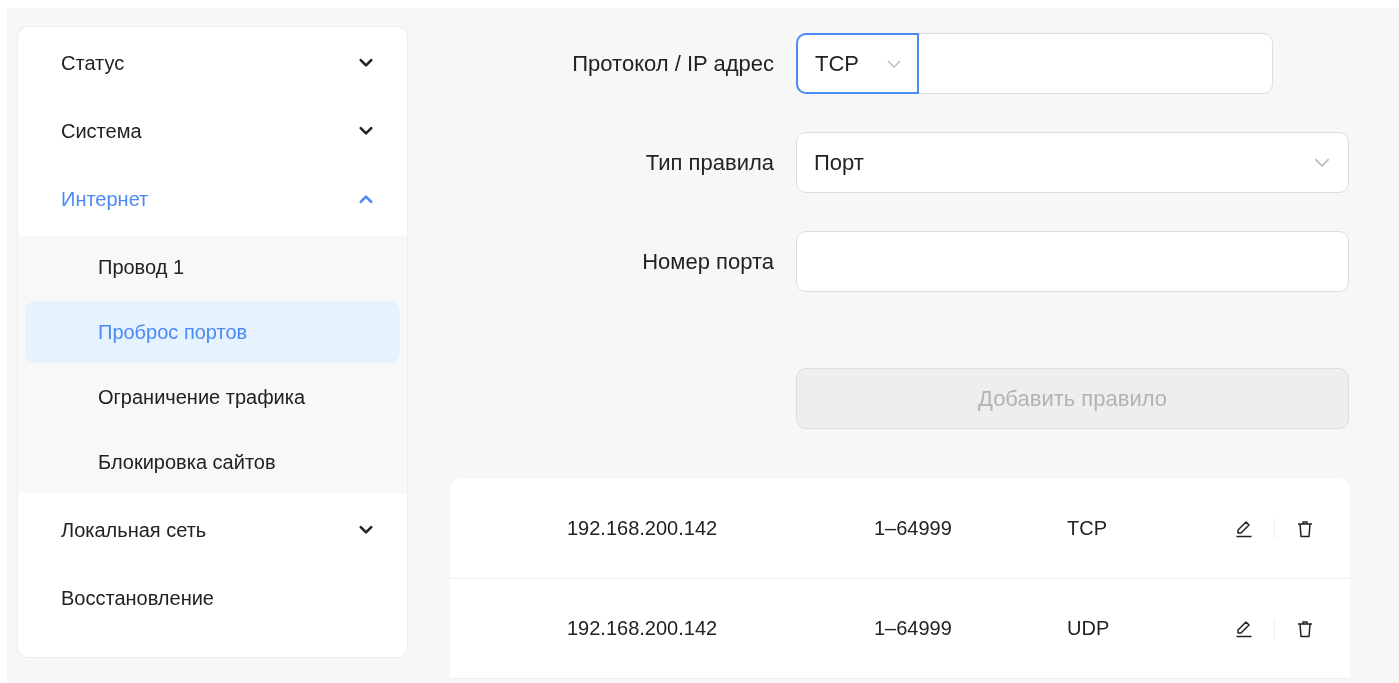 This screenshot has height=683, width=1399. I want to click on sidebar-item: Статус, so click(212, 63).